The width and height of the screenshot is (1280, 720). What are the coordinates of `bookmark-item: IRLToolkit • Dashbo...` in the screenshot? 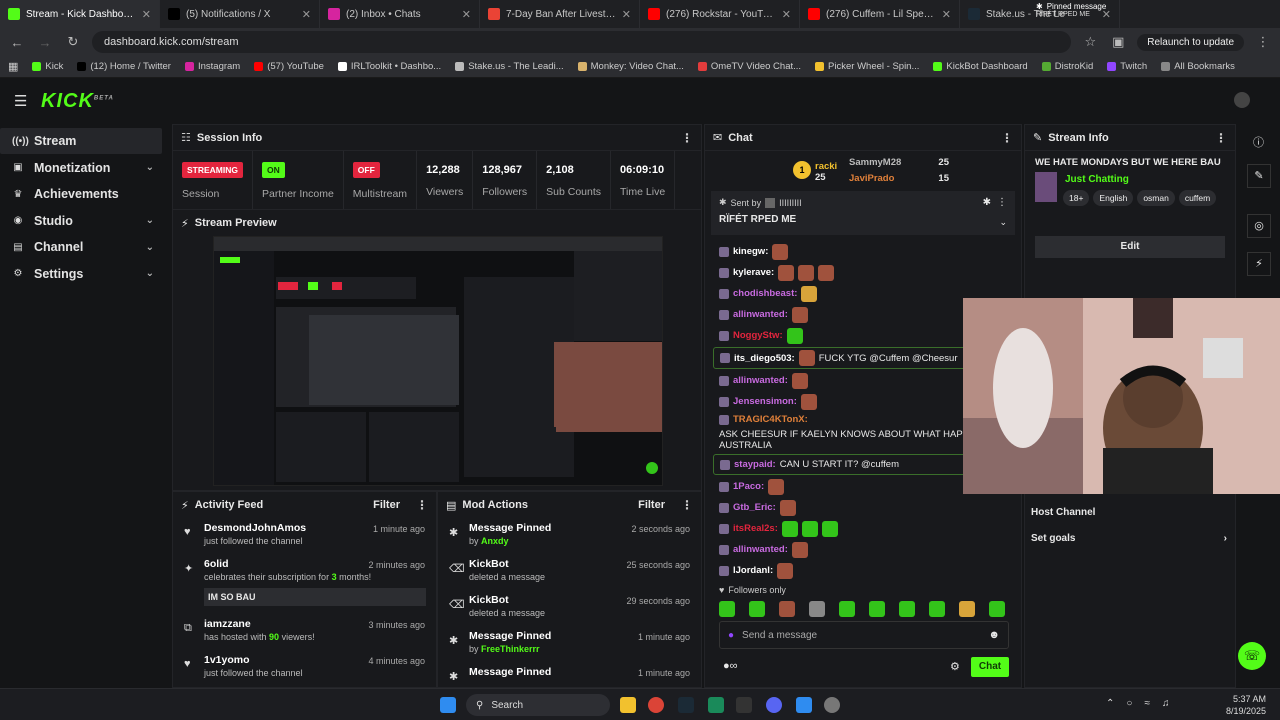 It's located at (389, 66).